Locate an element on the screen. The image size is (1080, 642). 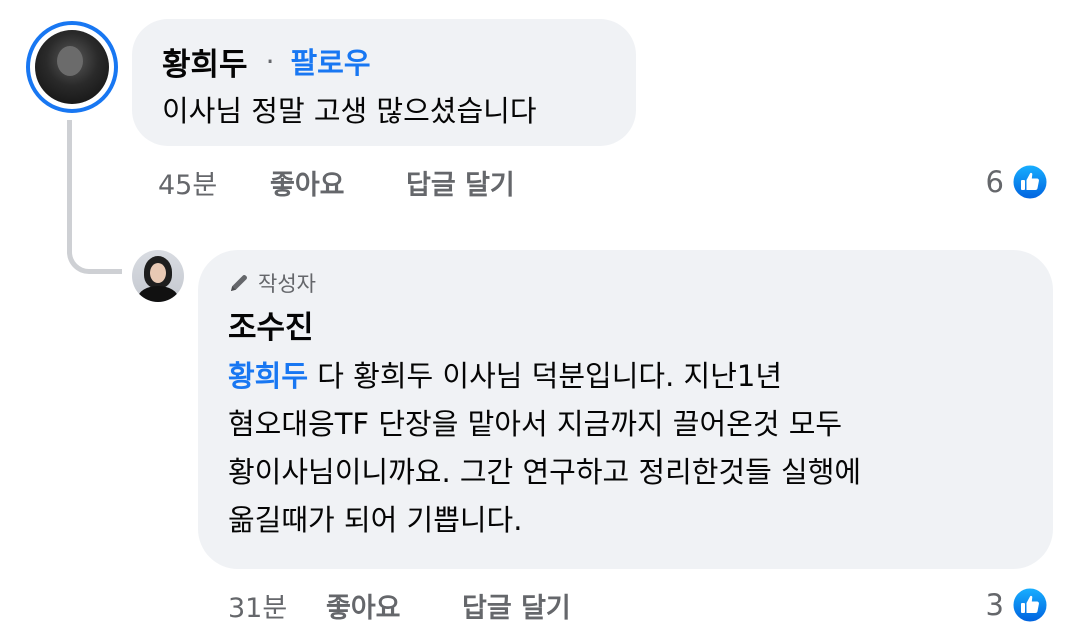
reply-like-button: 좋아요 is located at coordinates (394, 605).